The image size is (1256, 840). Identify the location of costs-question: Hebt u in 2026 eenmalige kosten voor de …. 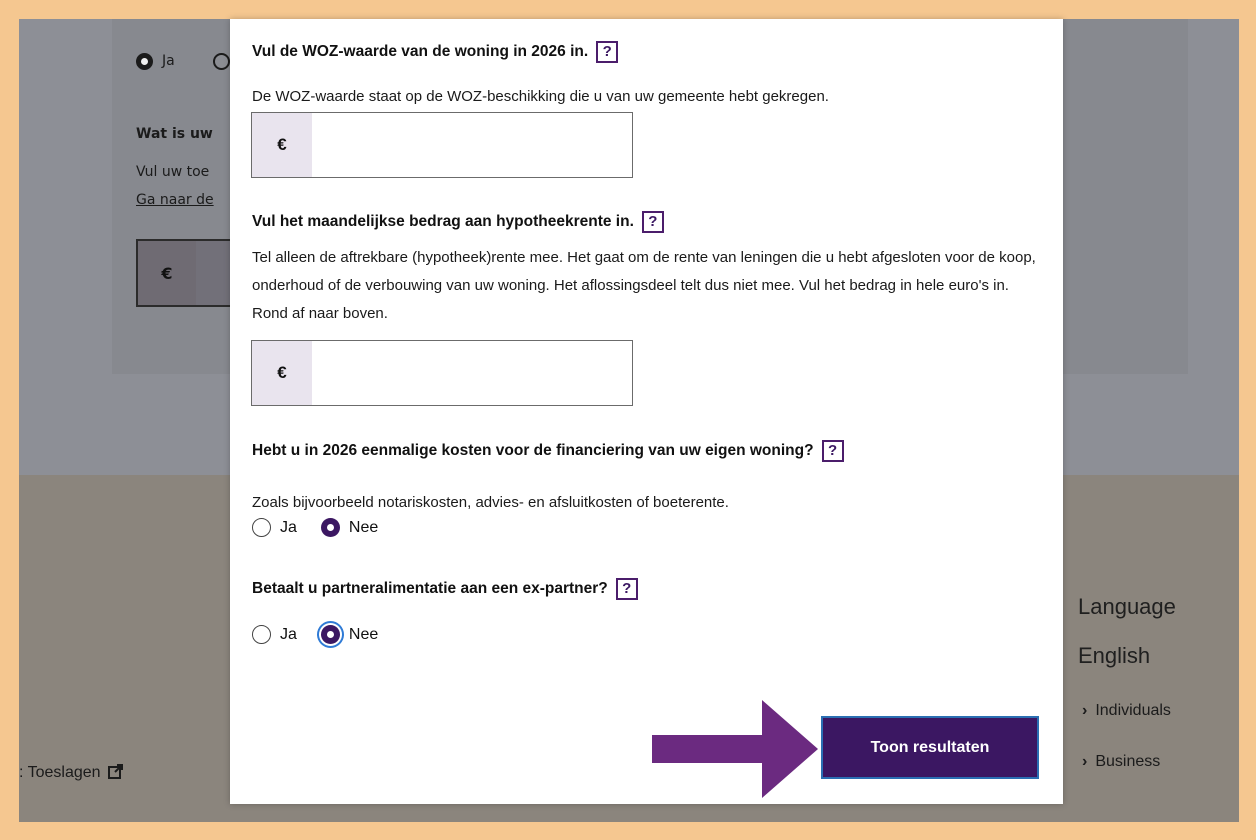
(548, 451).